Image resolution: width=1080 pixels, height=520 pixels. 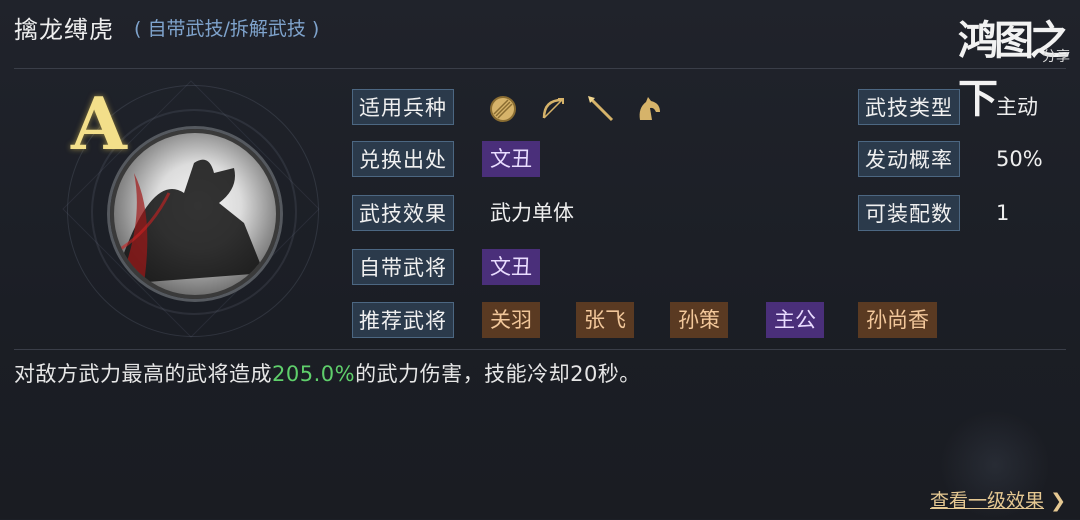 I want to click on spear-icon, so click(x=601, y=109).